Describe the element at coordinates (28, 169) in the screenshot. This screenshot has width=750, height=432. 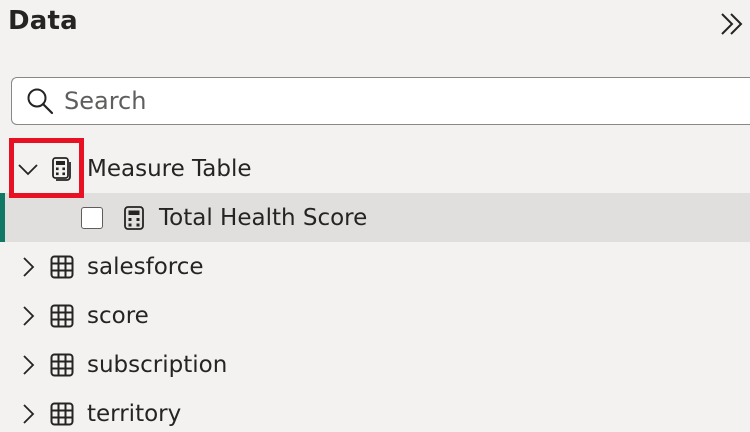
I see `chevron-down-icon` at that location.